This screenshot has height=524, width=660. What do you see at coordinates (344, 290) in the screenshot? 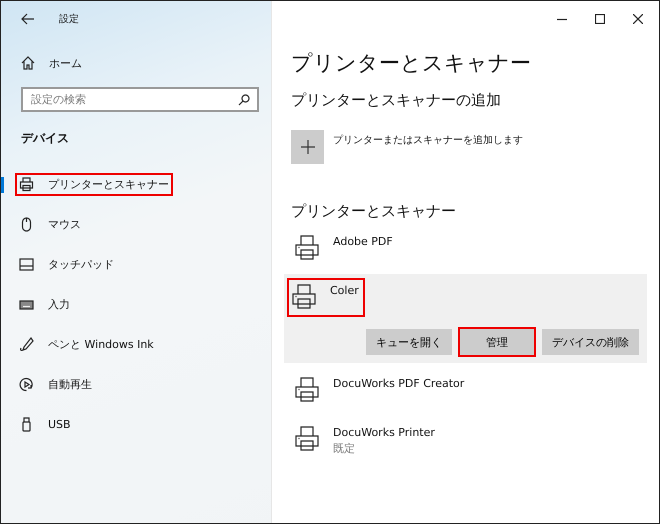
I see `printer-name: Coler` at bounding box center [344, 290].